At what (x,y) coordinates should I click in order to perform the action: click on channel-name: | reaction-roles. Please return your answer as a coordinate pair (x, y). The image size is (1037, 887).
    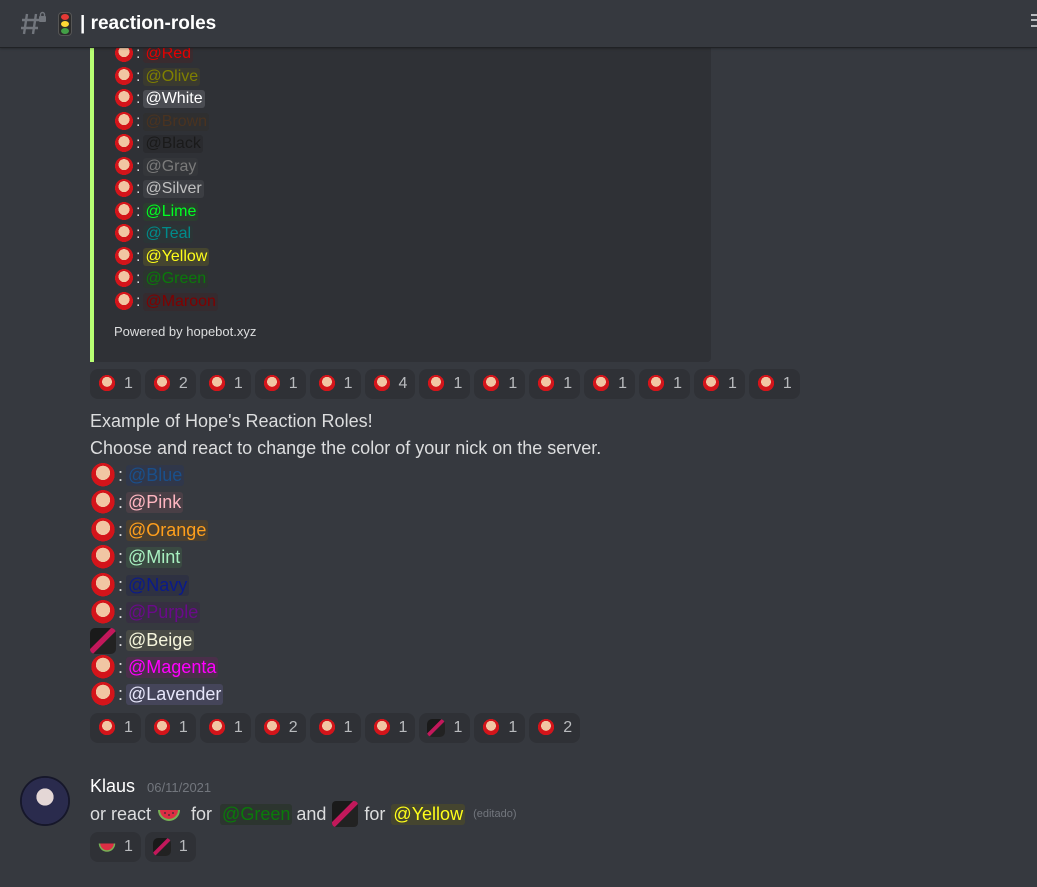
    Looking at the image, I should click on (148, 23).